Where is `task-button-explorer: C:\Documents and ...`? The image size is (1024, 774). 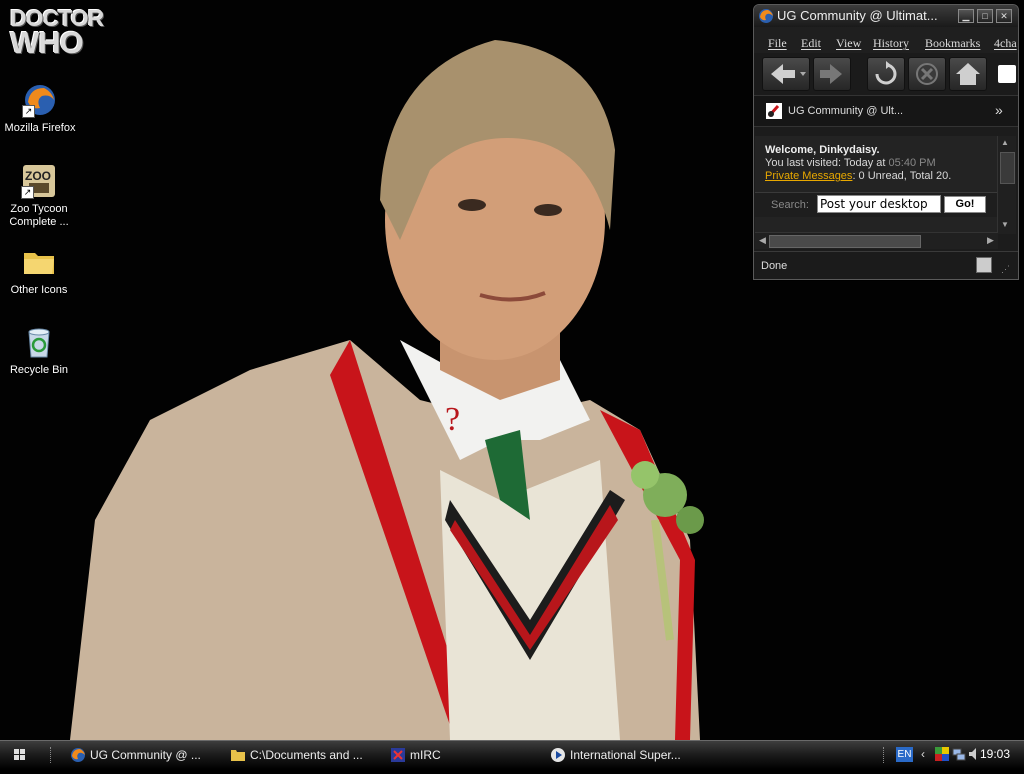 task-button-explorer: C:\Documents and ... is located at coordinates (302, 755).